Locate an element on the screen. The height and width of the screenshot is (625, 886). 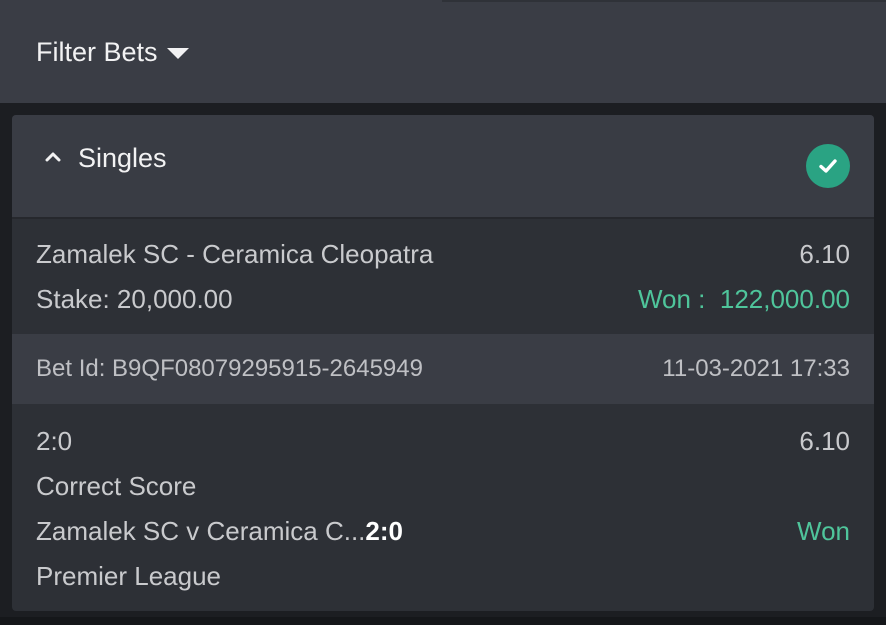
match-row: Zamalek SC - Ceramica Cleopatra 6.10 is located at coordinates (443, 254).